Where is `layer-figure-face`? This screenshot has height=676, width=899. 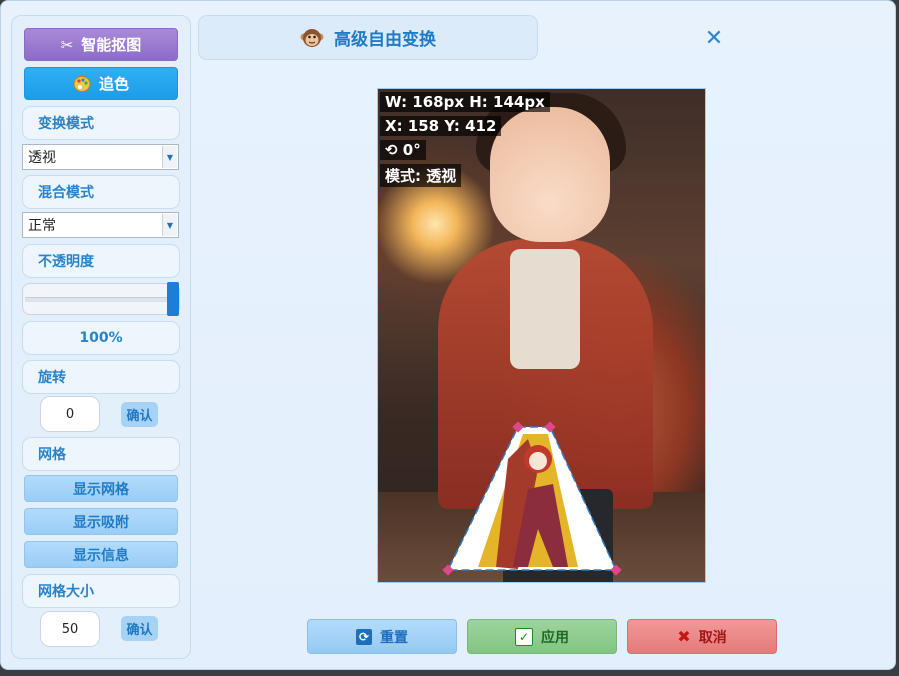
layer-figure-face is located at coordinates (538, 461).